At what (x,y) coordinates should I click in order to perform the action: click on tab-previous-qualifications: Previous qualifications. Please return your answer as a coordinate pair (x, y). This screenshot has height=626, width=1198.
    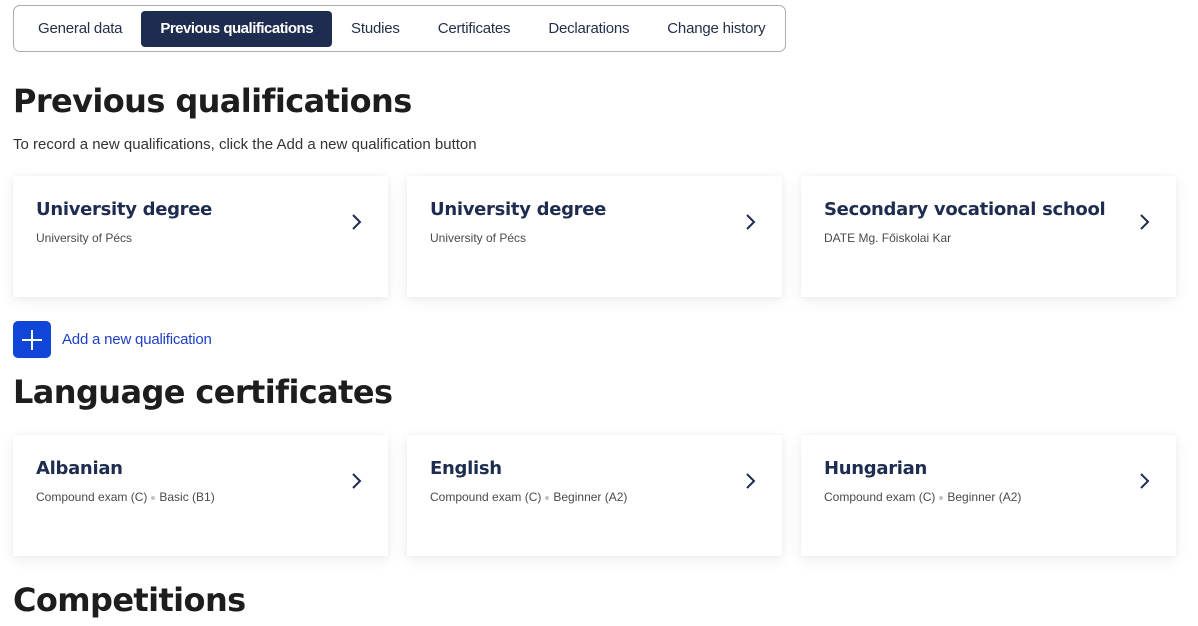
    Looking at the image, I should click on (237, 28).